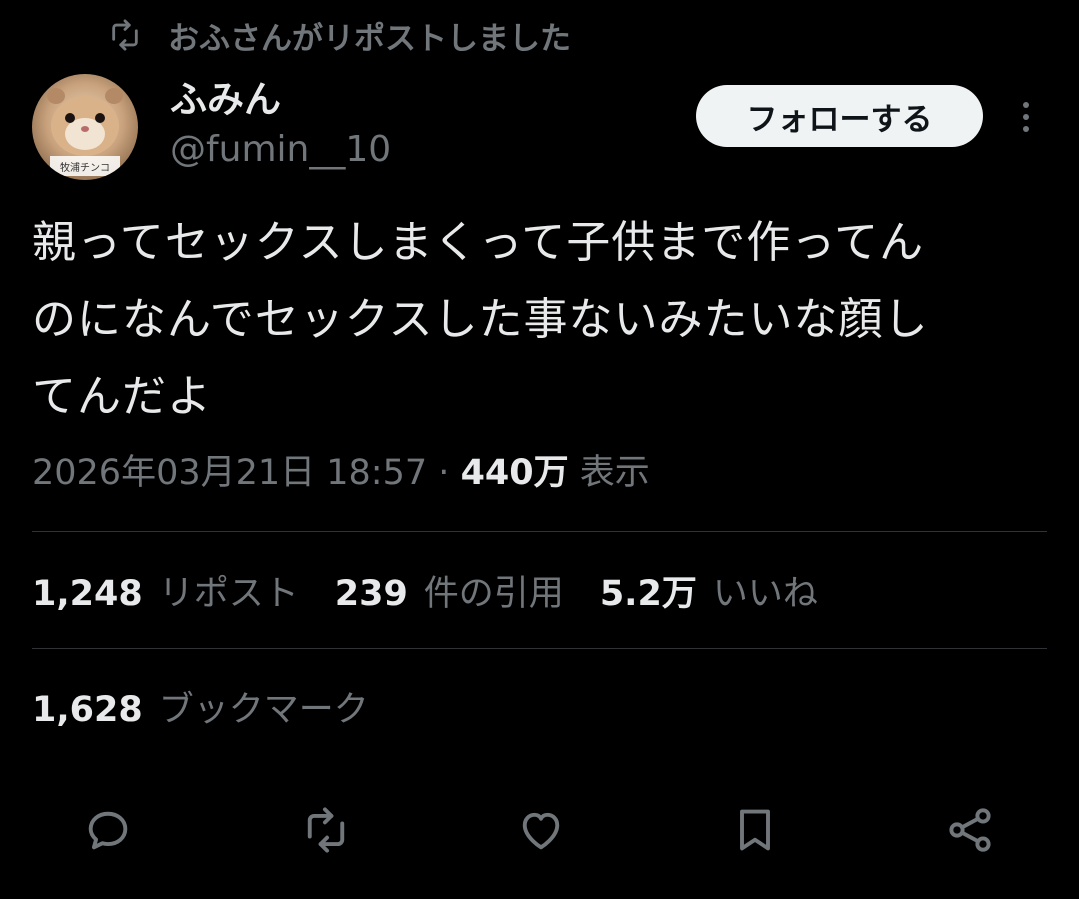 The width and height of the screenshot is (1079, 899). I want to click on bookmarks-label: ブックマーク, so click(263, 710).